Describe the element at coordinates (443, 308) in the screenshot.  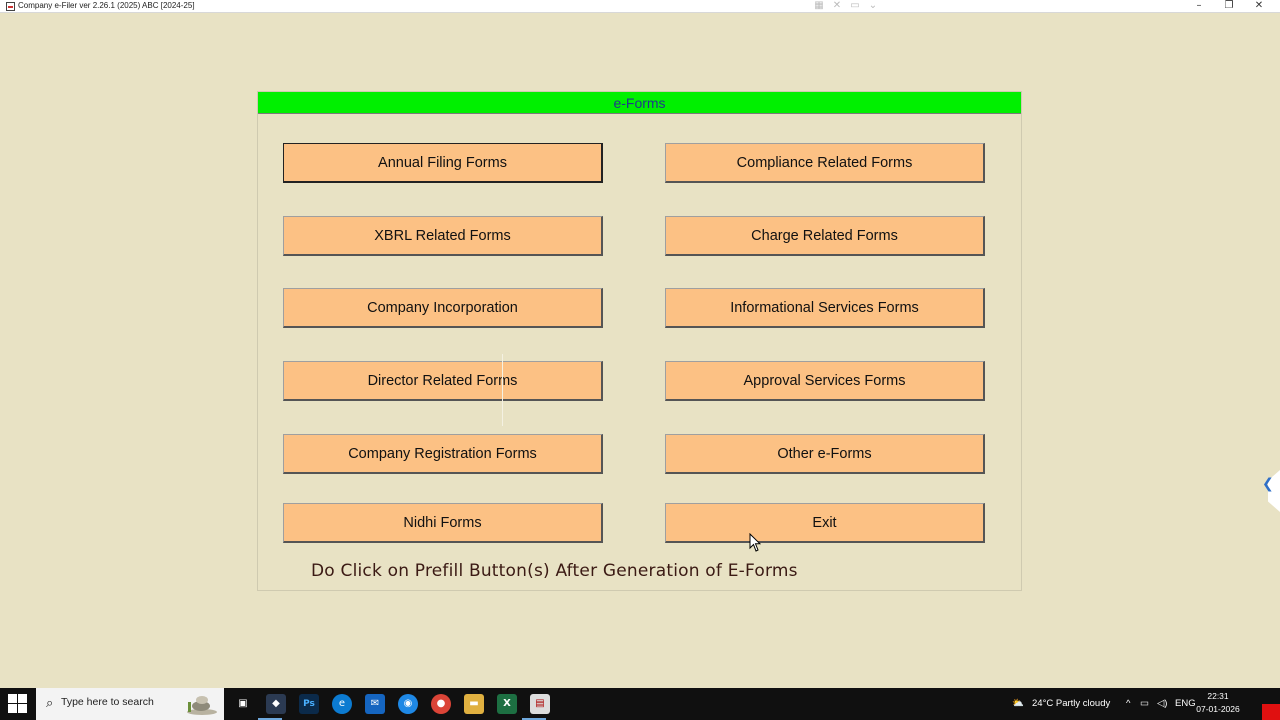
I see `company-incorporation-button: Company Incorporation` at that location.